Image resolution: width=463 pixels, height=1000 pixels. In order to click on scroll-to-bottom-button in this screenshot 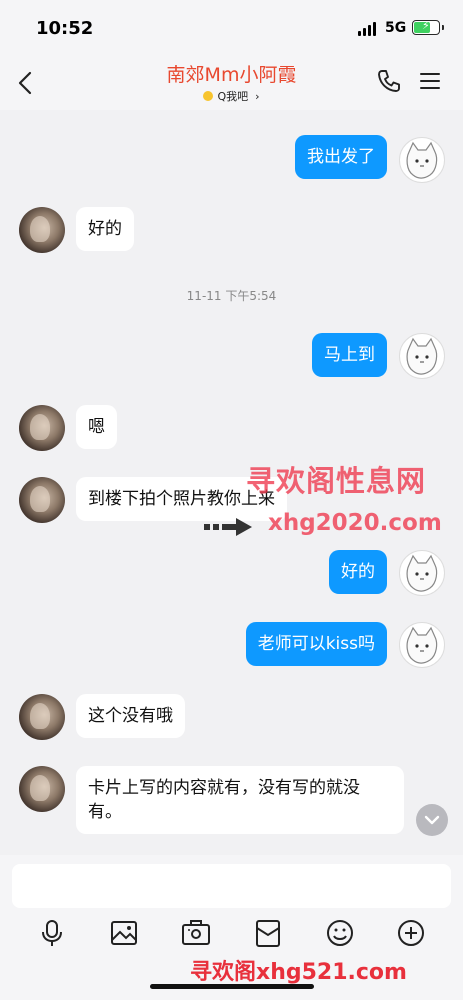, I will do `click(432, 820)`.